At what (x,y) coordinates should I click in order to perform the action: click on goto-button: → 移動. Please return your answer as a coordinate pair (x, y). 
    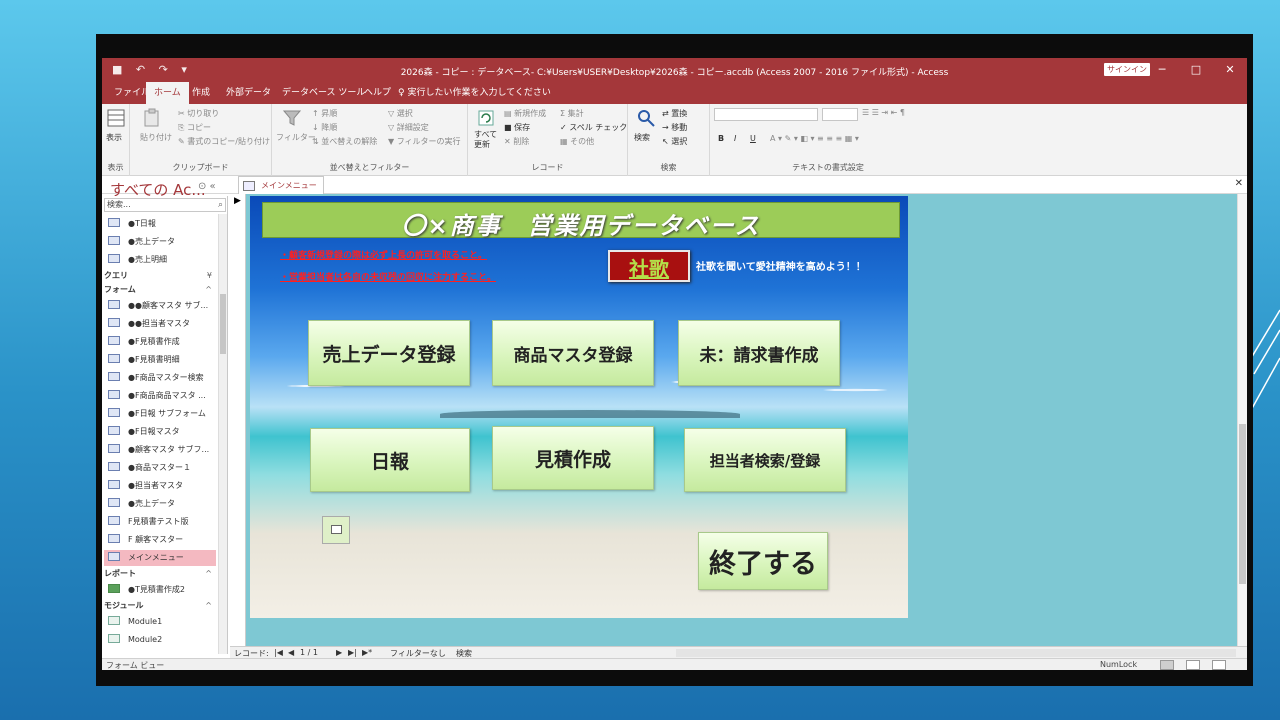
    Looking at the image, I should click on (674, 127).